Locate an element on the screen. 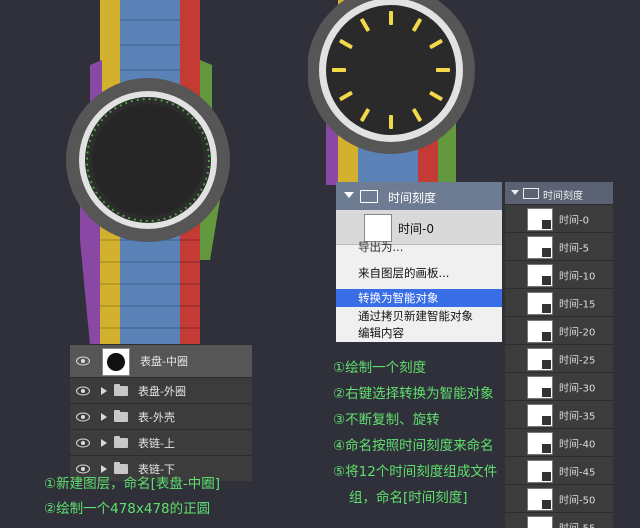 The width and height of the screenshot is (640, 528). layer-row: 表盘-中圈 is located at coordinates (161, 360).